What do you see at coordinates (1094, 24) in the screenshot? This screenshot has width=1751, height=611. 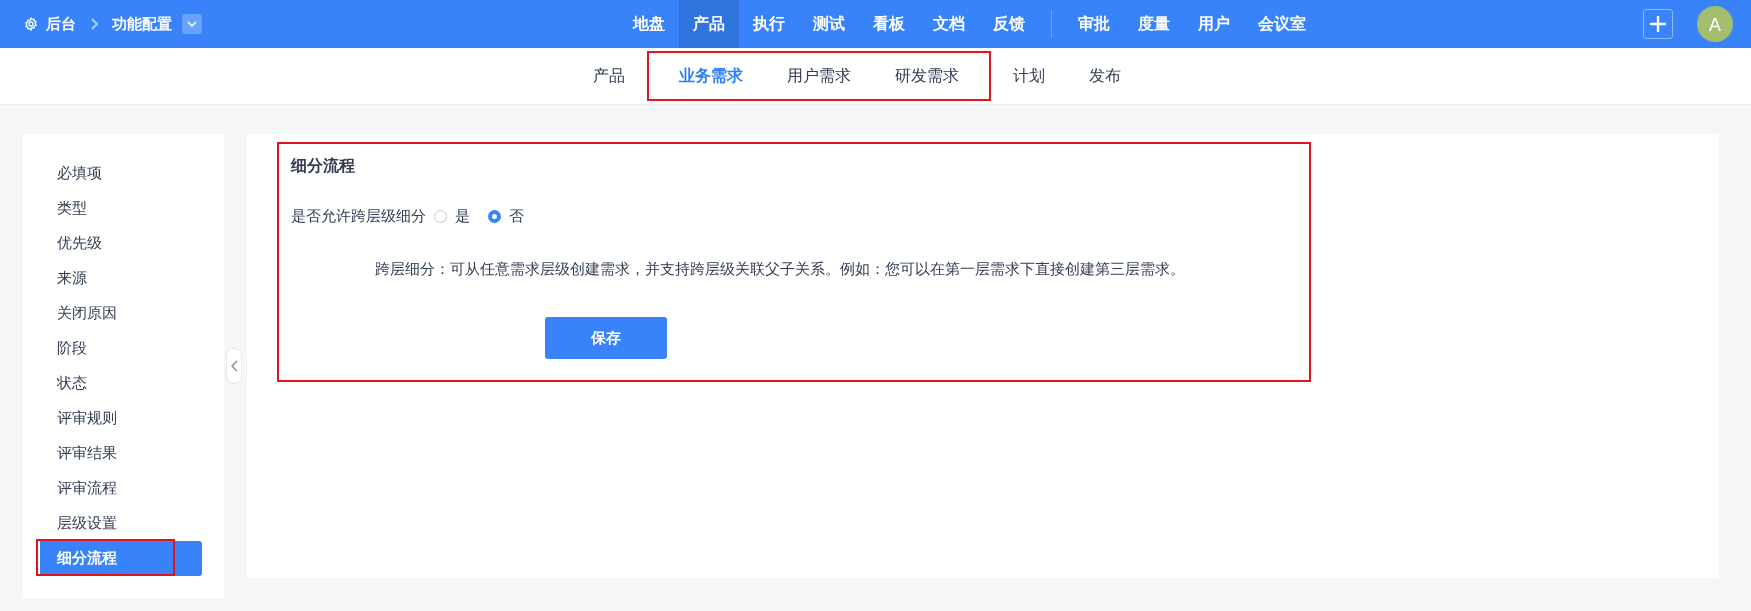 I see `nav-item: 审批` at bounding box center [1094, 24].